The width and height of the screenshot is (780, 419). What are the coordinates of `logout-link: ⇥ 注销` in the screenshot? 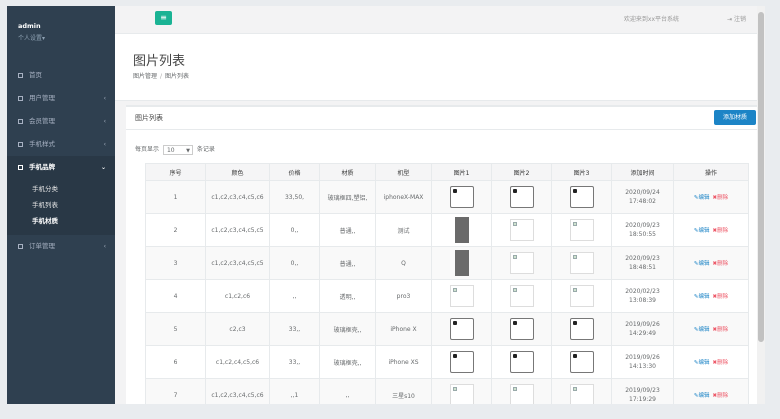 It's located at (736, 18).